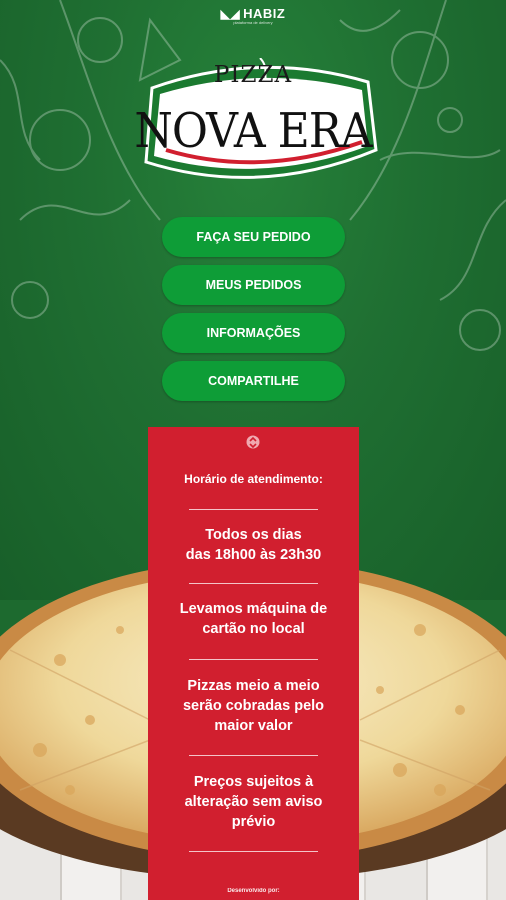  What do you see at coordinates (253, 237) in the screenshot?
I see `order-button: FAÇA SEU PEDIDO` at bounding box center [253, 237].